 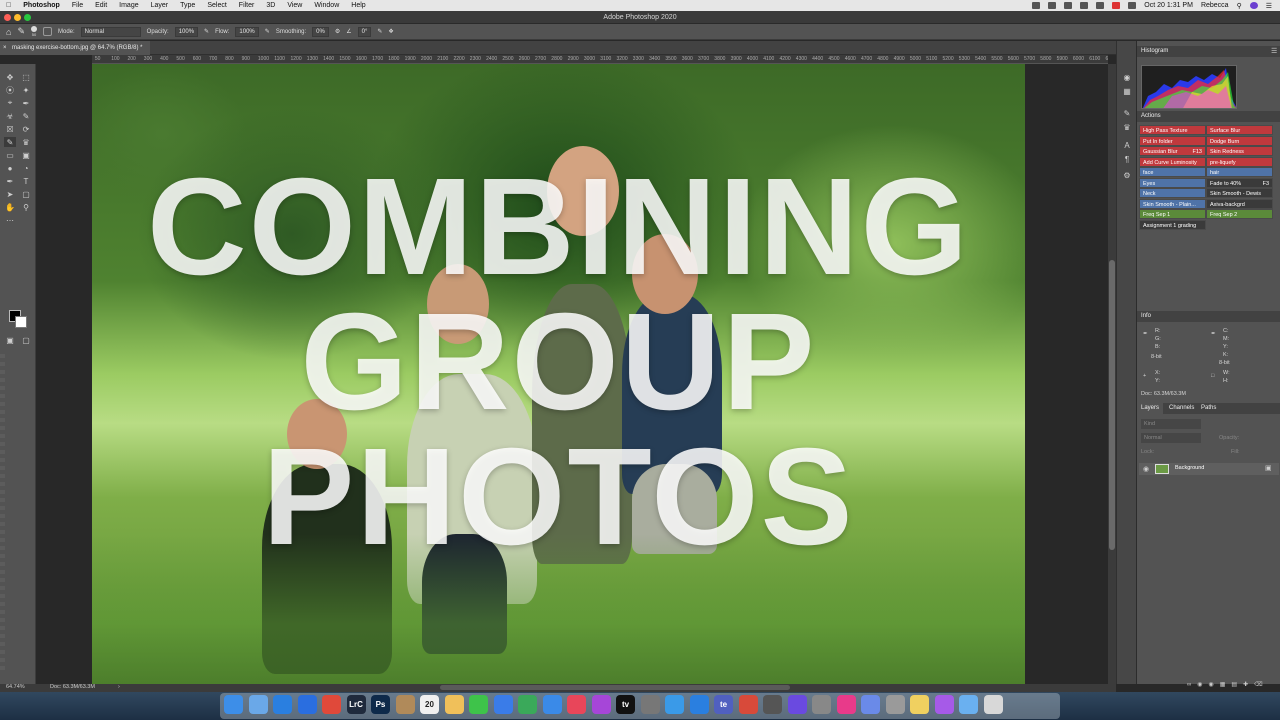 What do you see at coordinates (47, 31) in the screenshot?
I see `brush-settings-icon` at bounding box center [47, 31].